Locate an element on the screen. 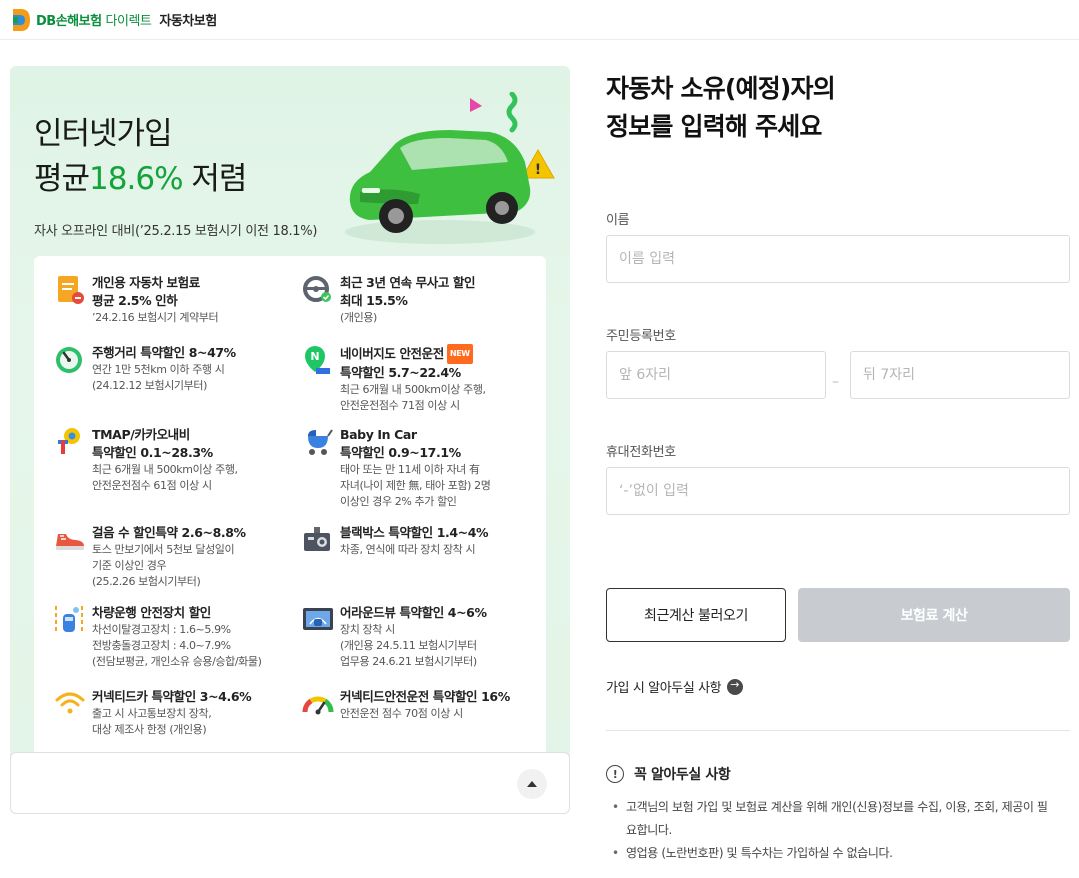  benefit-title: 걸음 수 할인특약 2.6~8.8% is located at coordinates (169, 532).